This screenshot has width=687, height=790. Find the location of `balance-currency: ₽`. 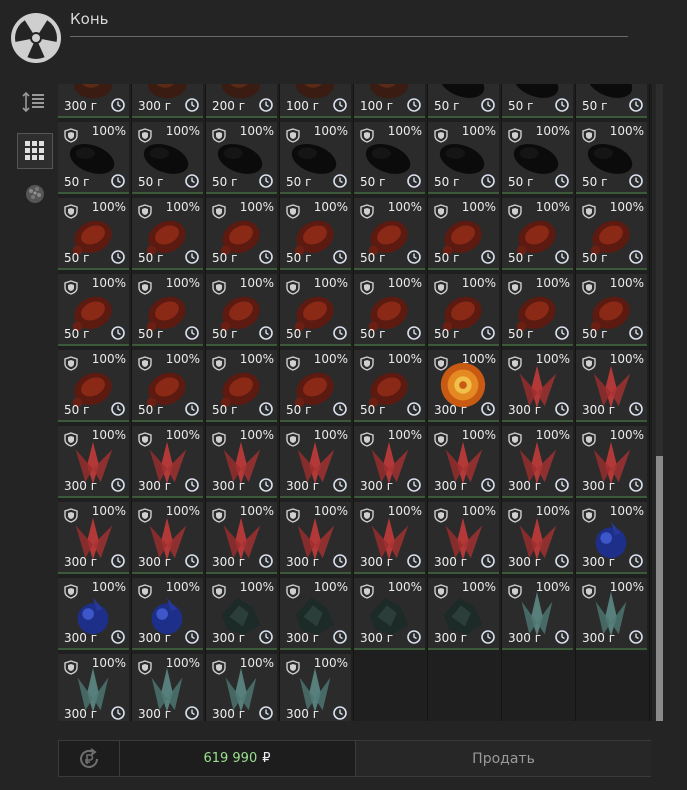

balance-currency: ₽ is located at coordinates (266, 758).